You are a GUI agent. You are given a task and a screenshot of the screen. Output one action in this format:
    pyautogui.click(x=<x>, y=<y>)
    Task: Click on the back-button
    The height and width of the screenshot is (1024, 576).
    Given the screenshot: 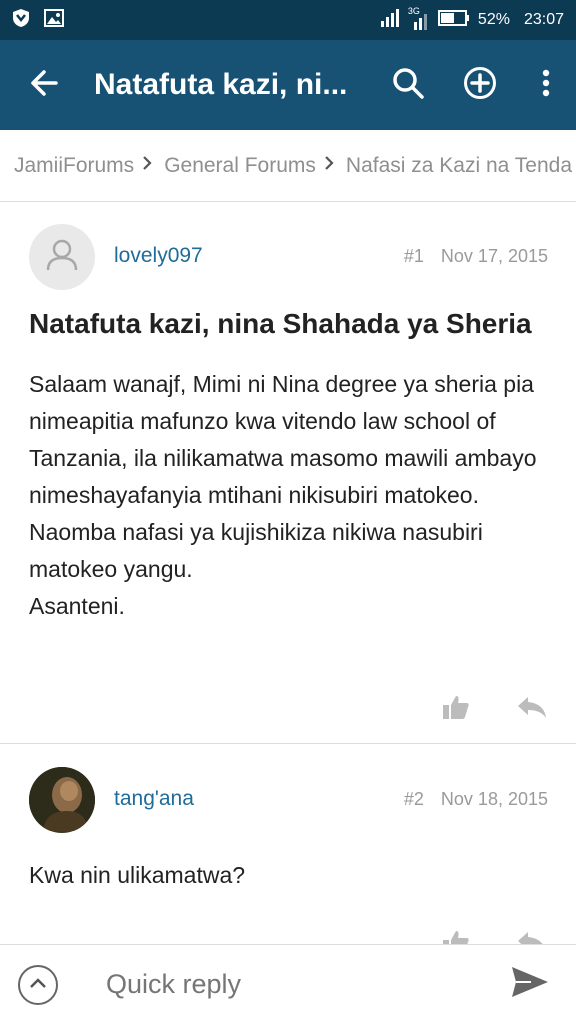 What is the action you would take?
    pyautogui.click(x=44, y=85)
    